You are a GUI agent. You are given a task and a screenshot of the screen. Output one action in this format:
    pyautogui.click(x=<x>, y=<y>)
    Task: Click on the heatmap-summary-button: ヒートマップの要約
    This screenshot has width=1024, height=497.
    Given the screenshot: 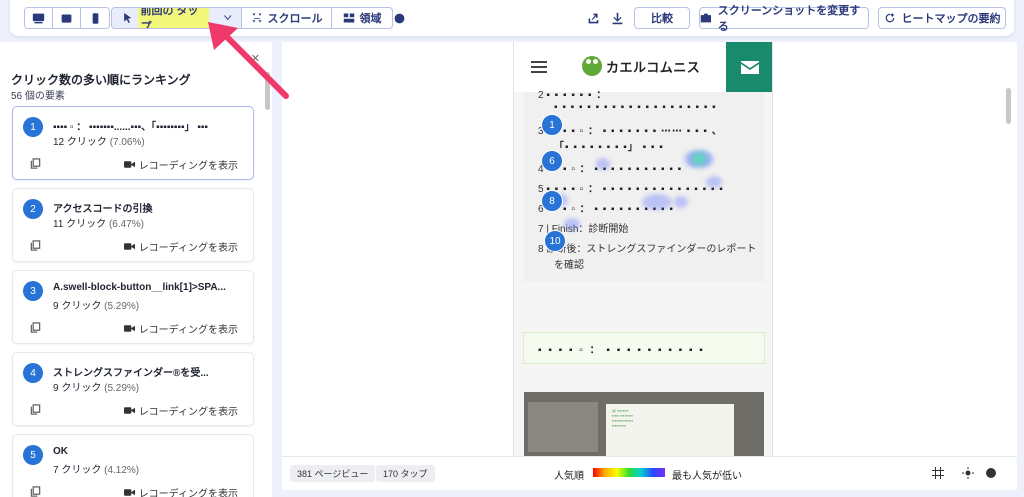 What is the action you would take?
    pyautogui.click(x=942, y=18)
    